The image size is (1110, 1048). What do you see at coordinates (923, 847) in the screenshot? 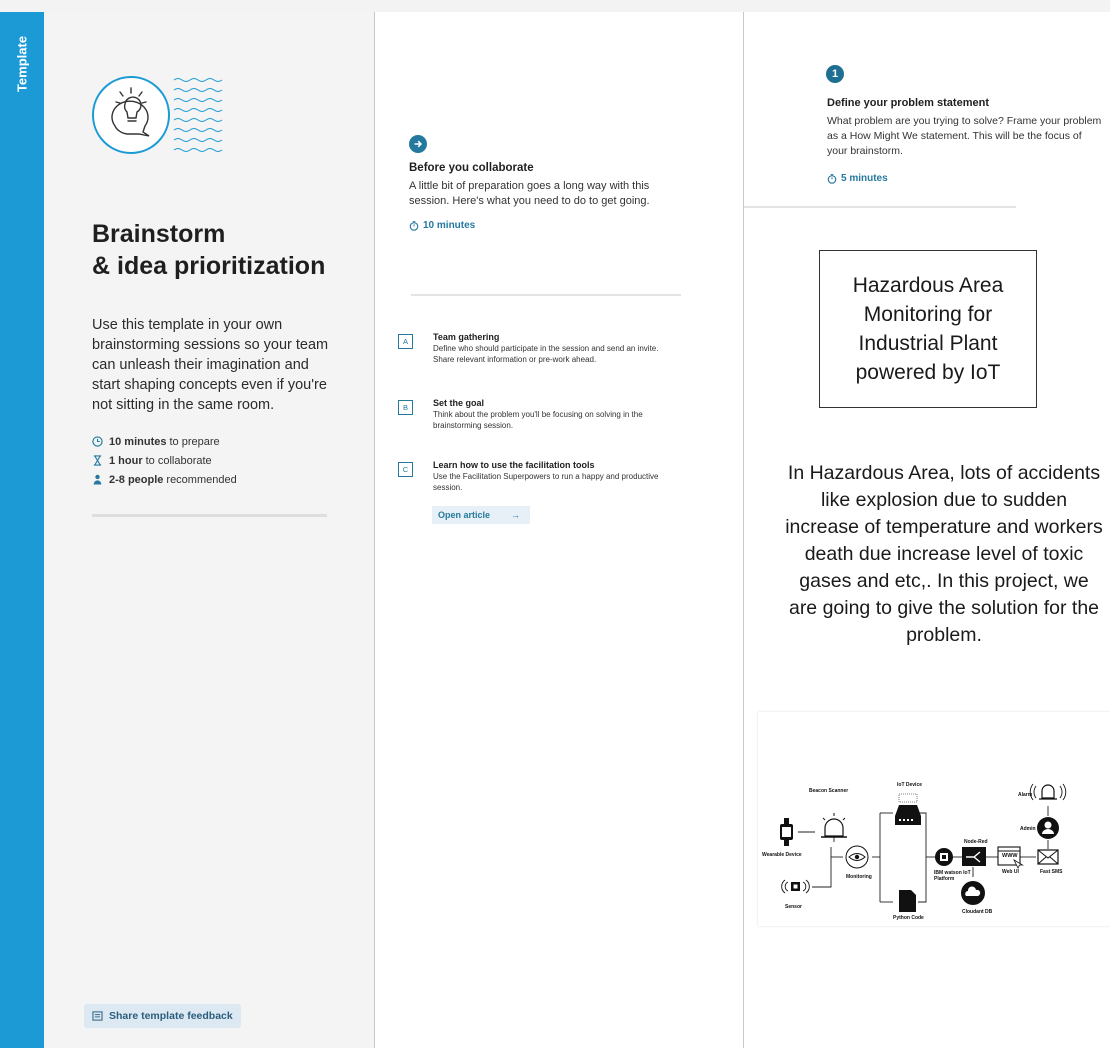
I see `diagram-lines` at bounding box center [923, 847].